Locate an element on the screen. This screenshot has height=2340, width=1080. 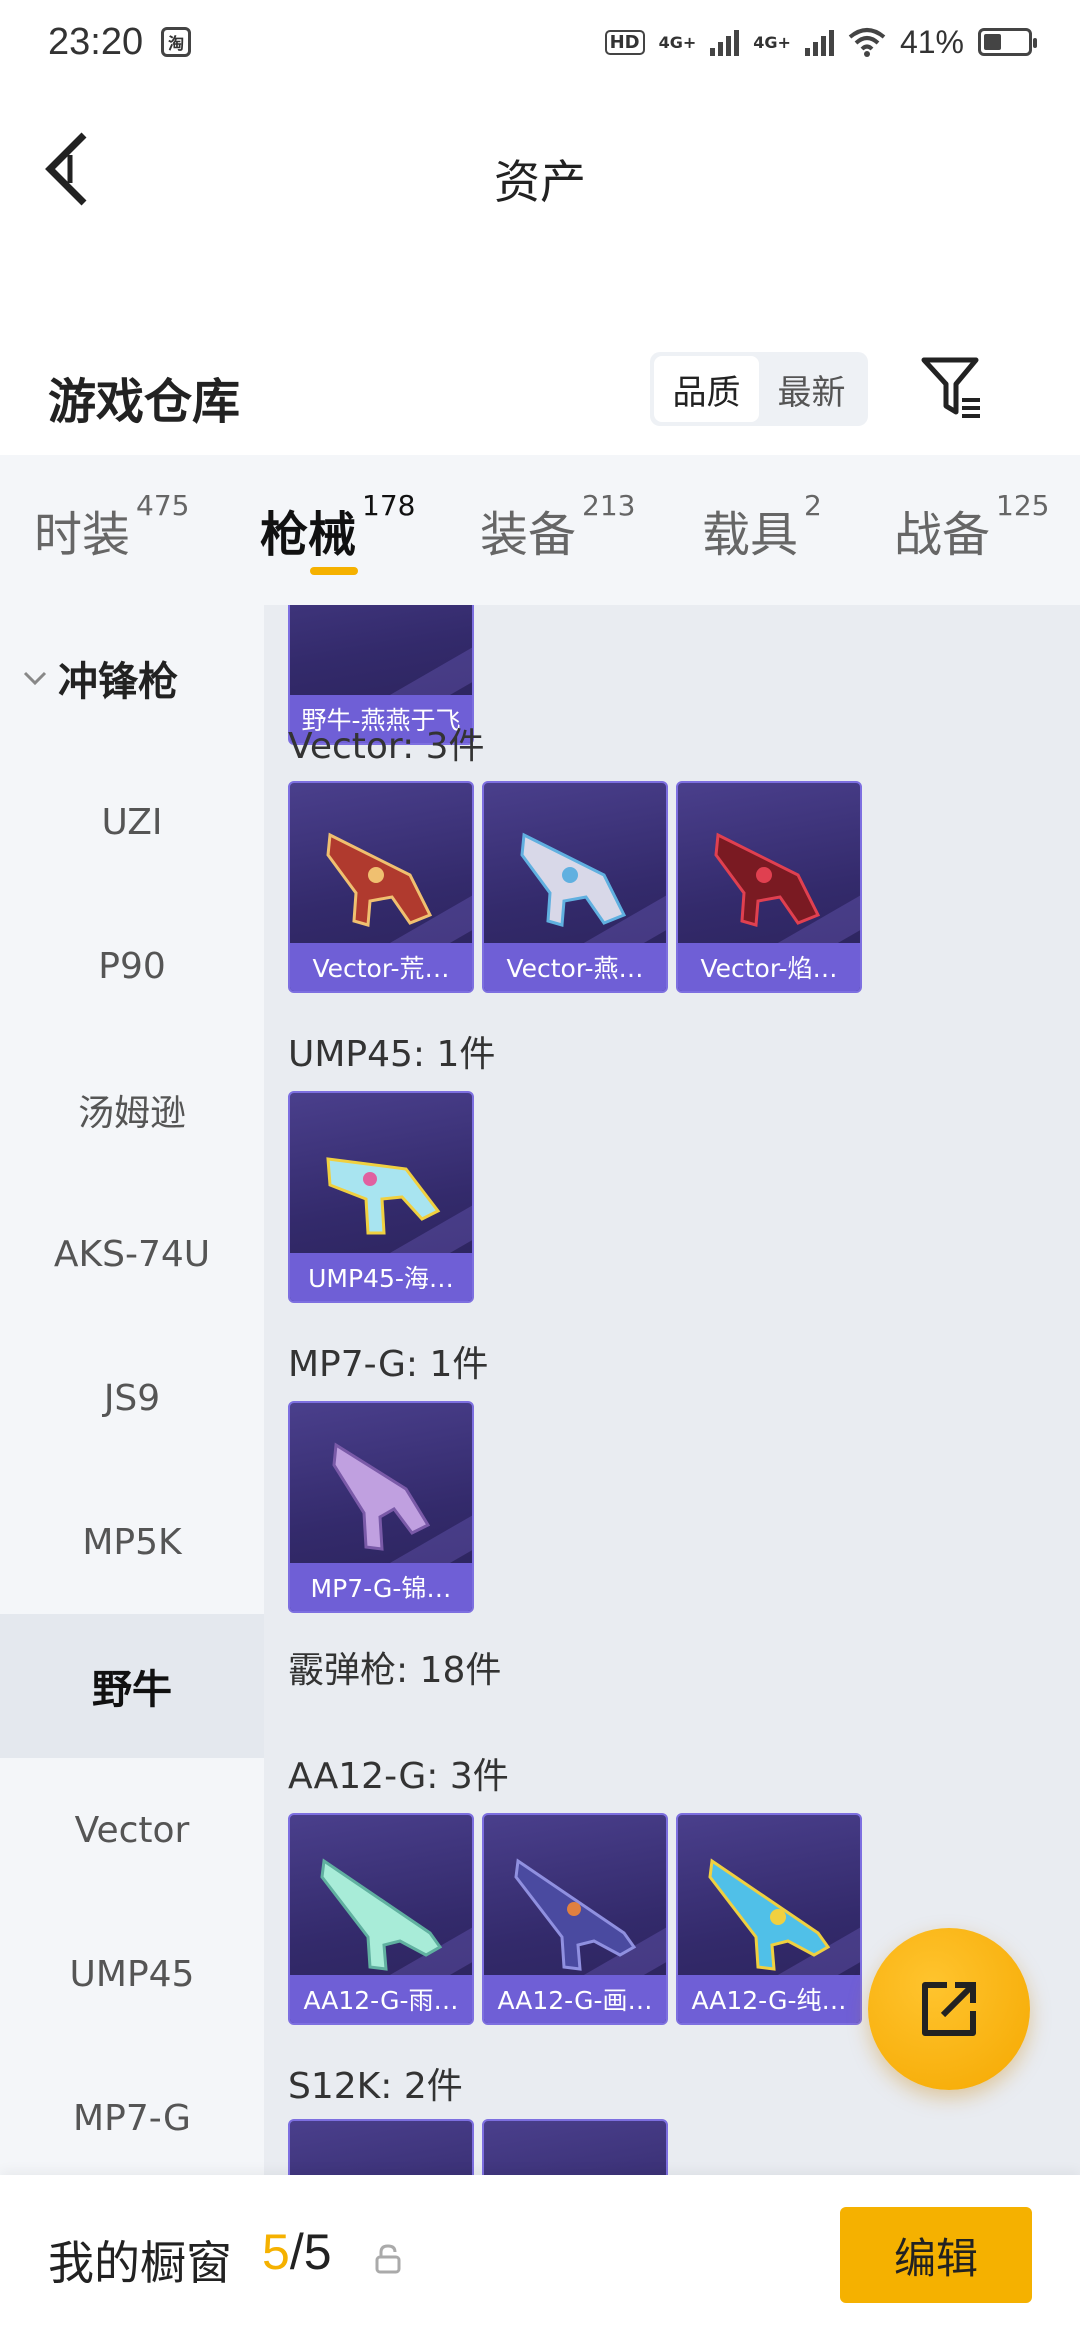
sidebar-item-p90: P90 is located at coordinates (132, 966).